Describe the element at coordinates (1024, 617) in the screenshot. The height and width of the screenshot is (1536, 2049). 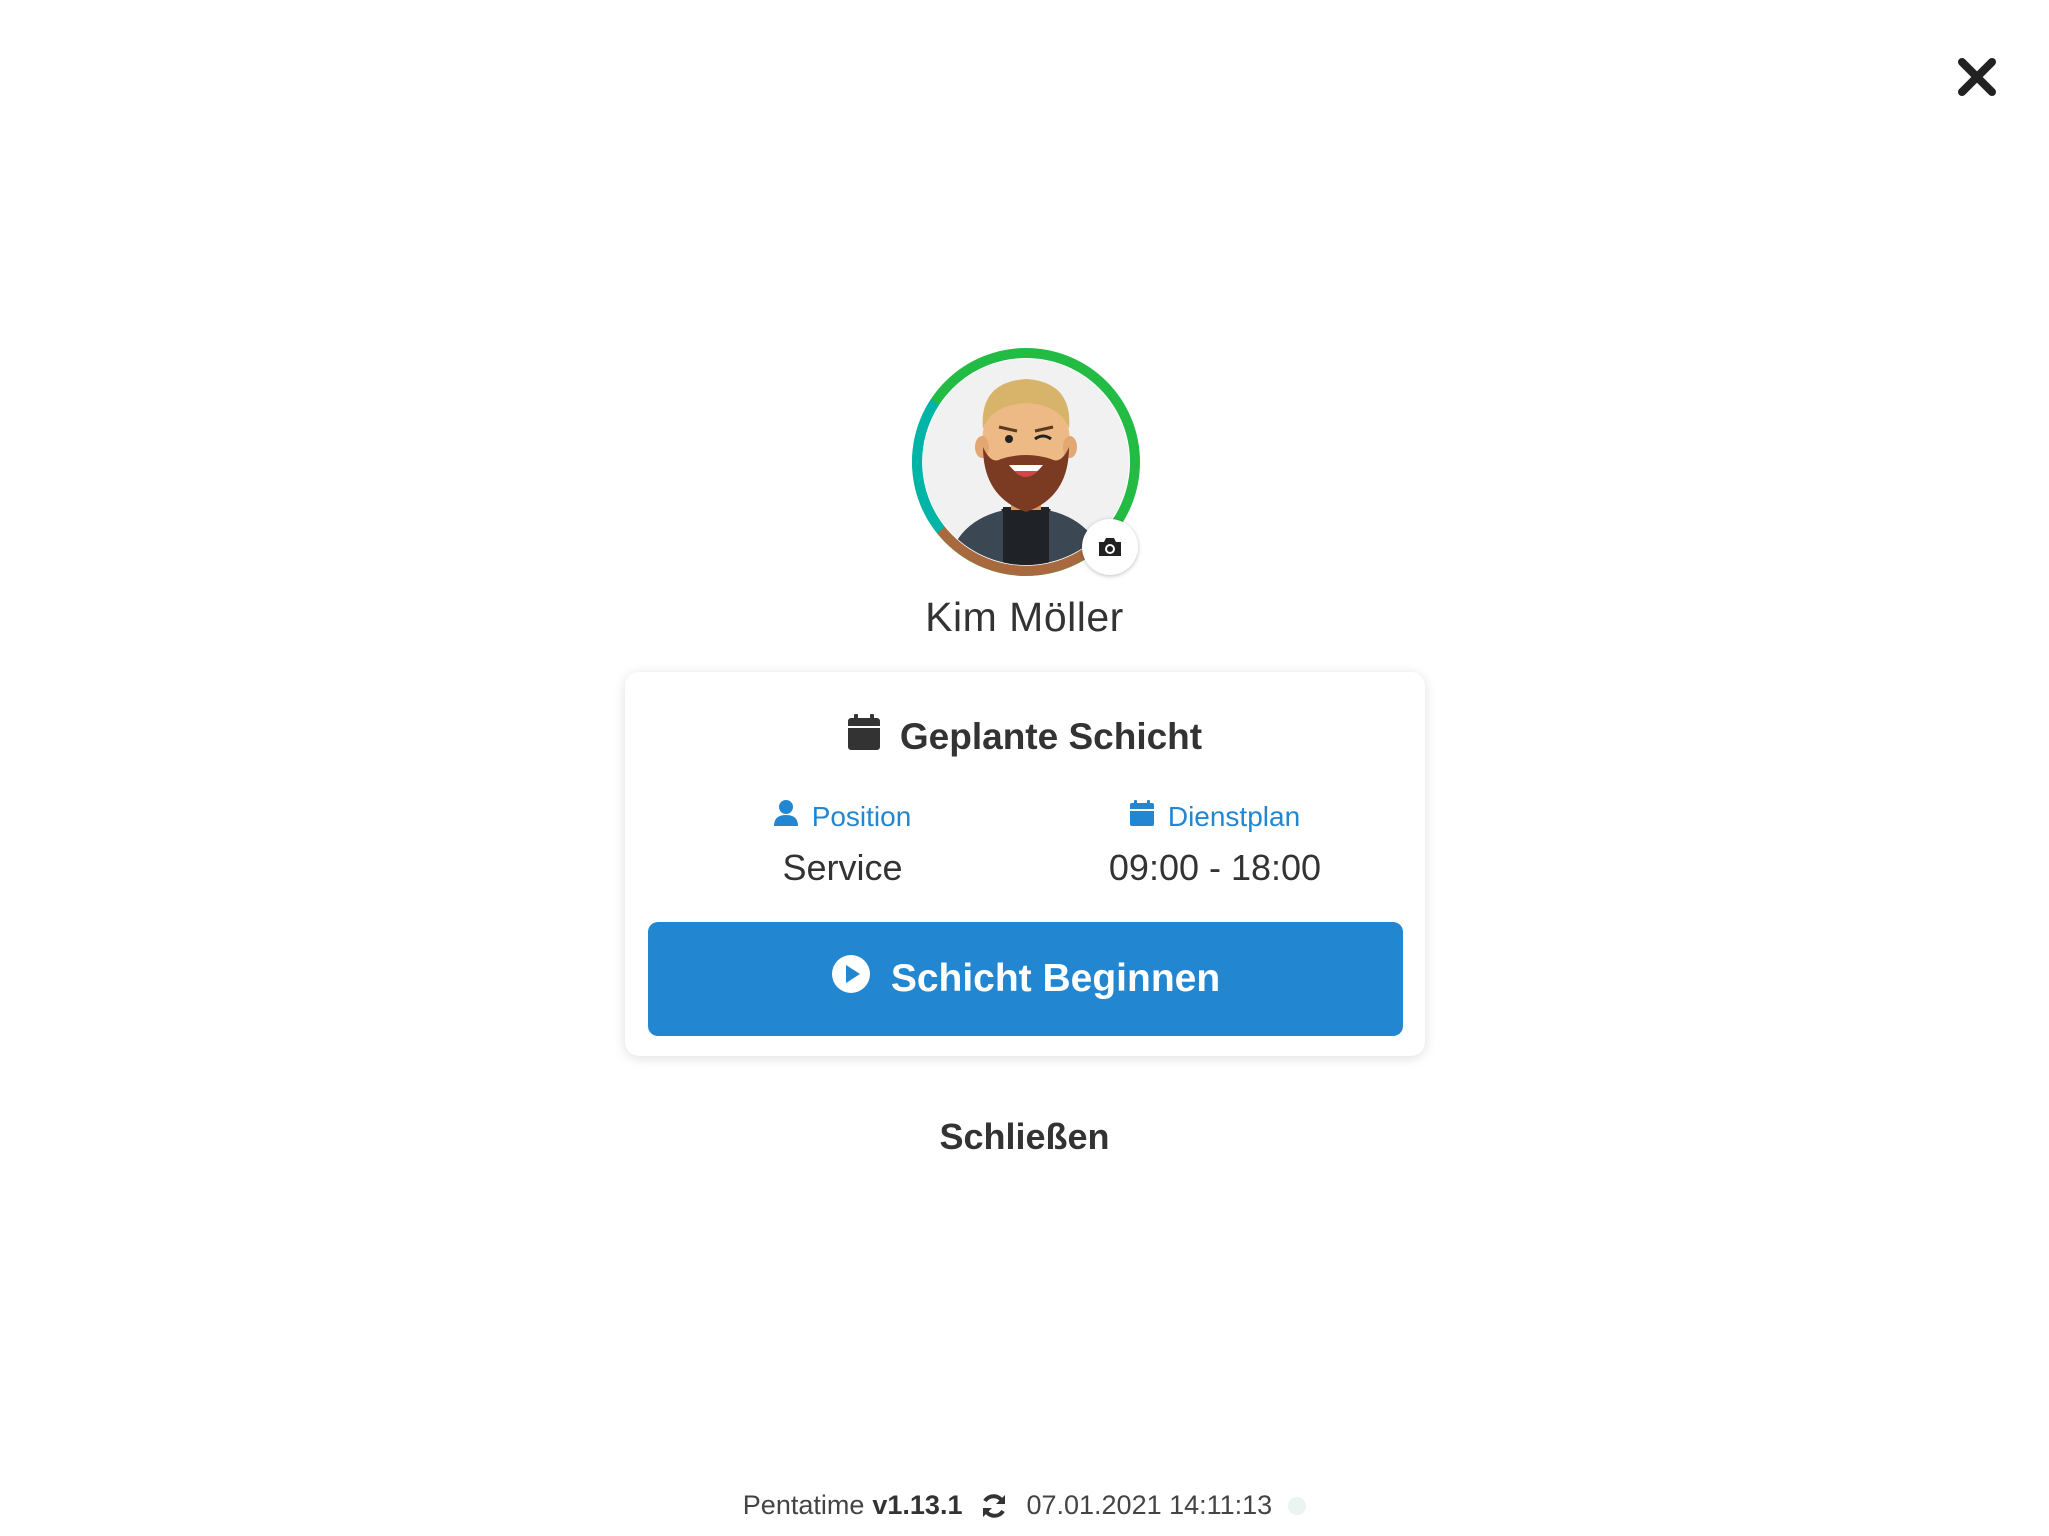
I see `user-name: Kim Möller` at that location.